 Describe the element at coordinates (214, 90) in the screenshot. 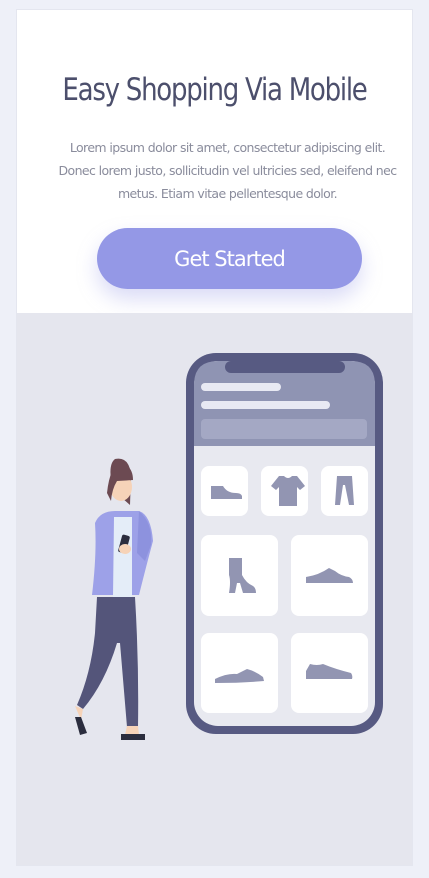

I see `page-title: Easy Shopping Via Mobile` at that location.